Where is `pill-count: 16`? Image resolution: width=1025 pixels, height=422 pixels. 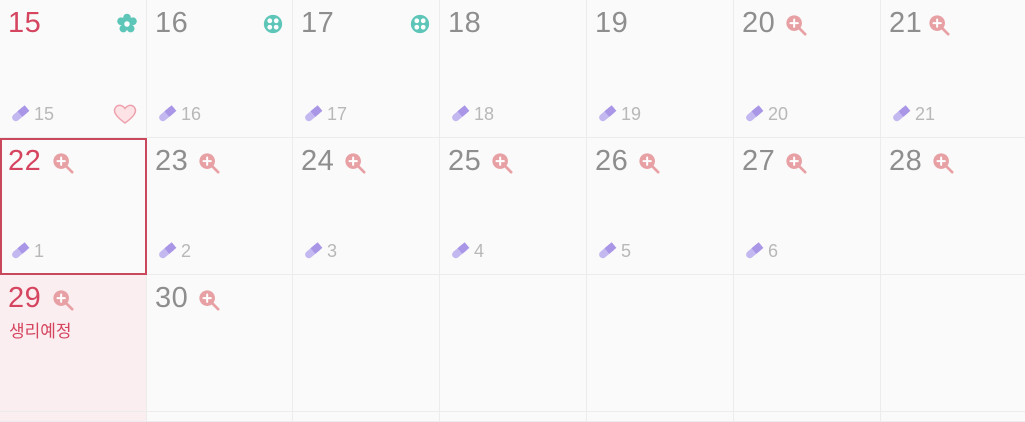
pill-count: 16 is located at coordinates (191, 113).